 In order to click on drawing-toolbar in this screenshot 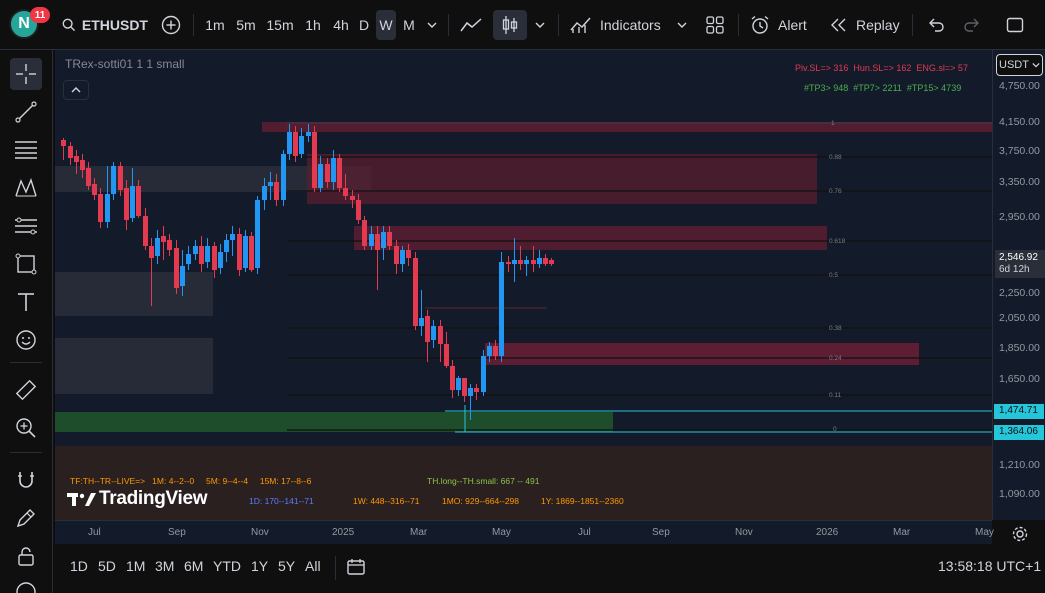, I will do `click(26, 321)`.